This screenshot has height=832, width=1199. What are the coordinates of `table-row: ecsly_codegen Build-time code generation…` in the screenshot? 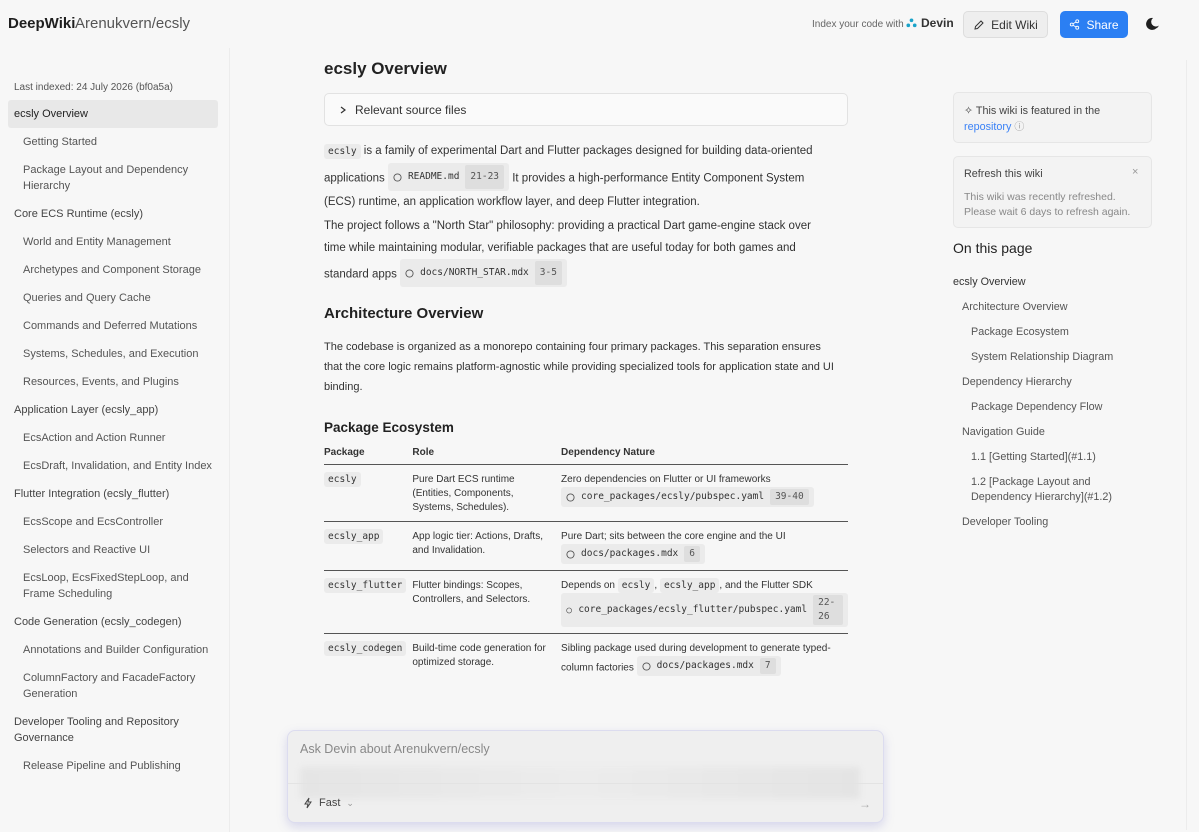 It's located at (586, 658).